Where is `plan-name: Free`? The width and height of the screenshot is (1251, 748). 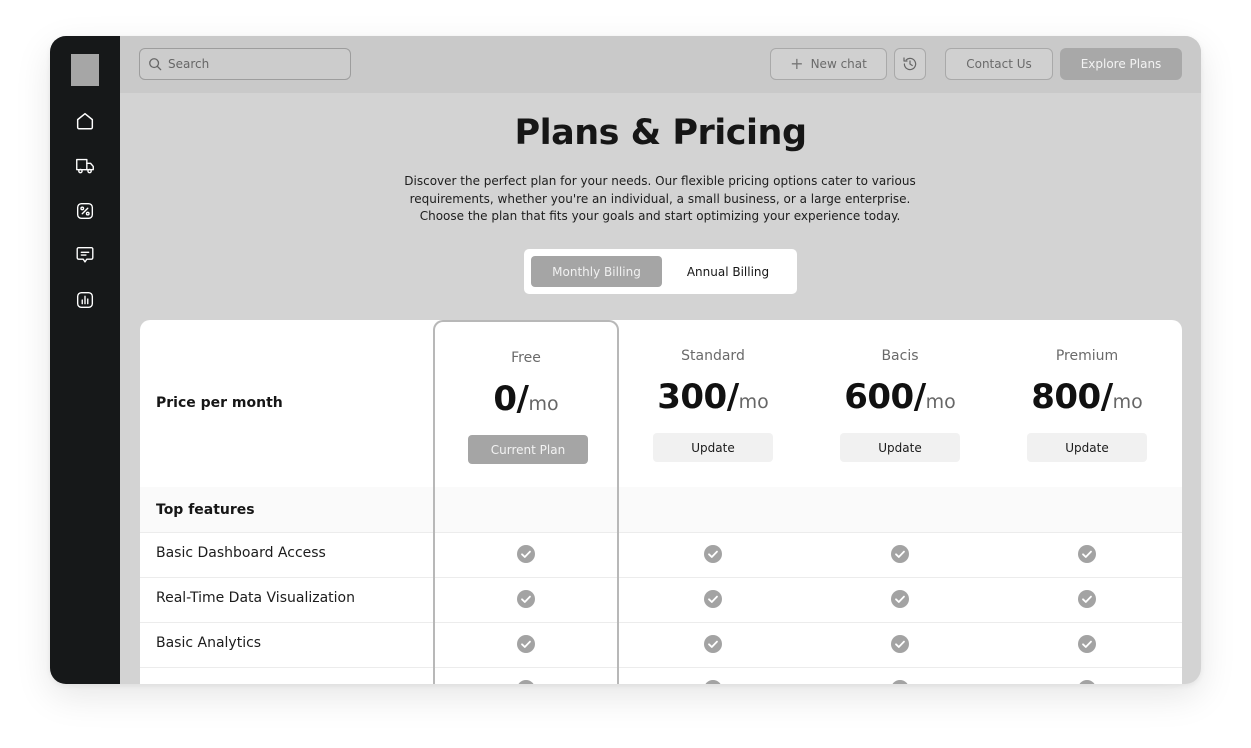
plan-name: Free is located at coordinates (526, 358).